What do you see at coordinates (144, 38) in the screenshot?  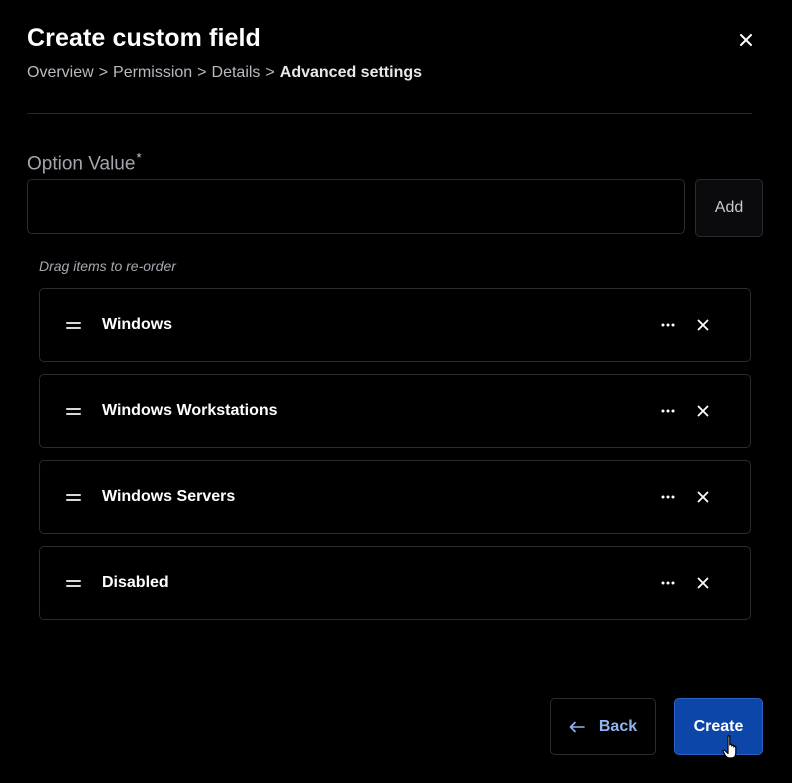 I see `dialog-title: Create custom field` at bounding box center [144, 38].